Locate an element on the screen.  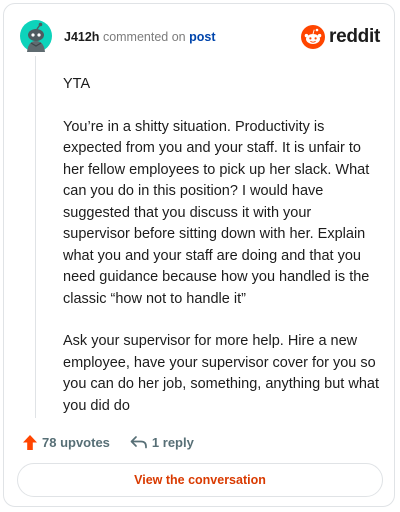
comment-actions: 78 upvotes 1 reply is located at coordinates (108, 442).